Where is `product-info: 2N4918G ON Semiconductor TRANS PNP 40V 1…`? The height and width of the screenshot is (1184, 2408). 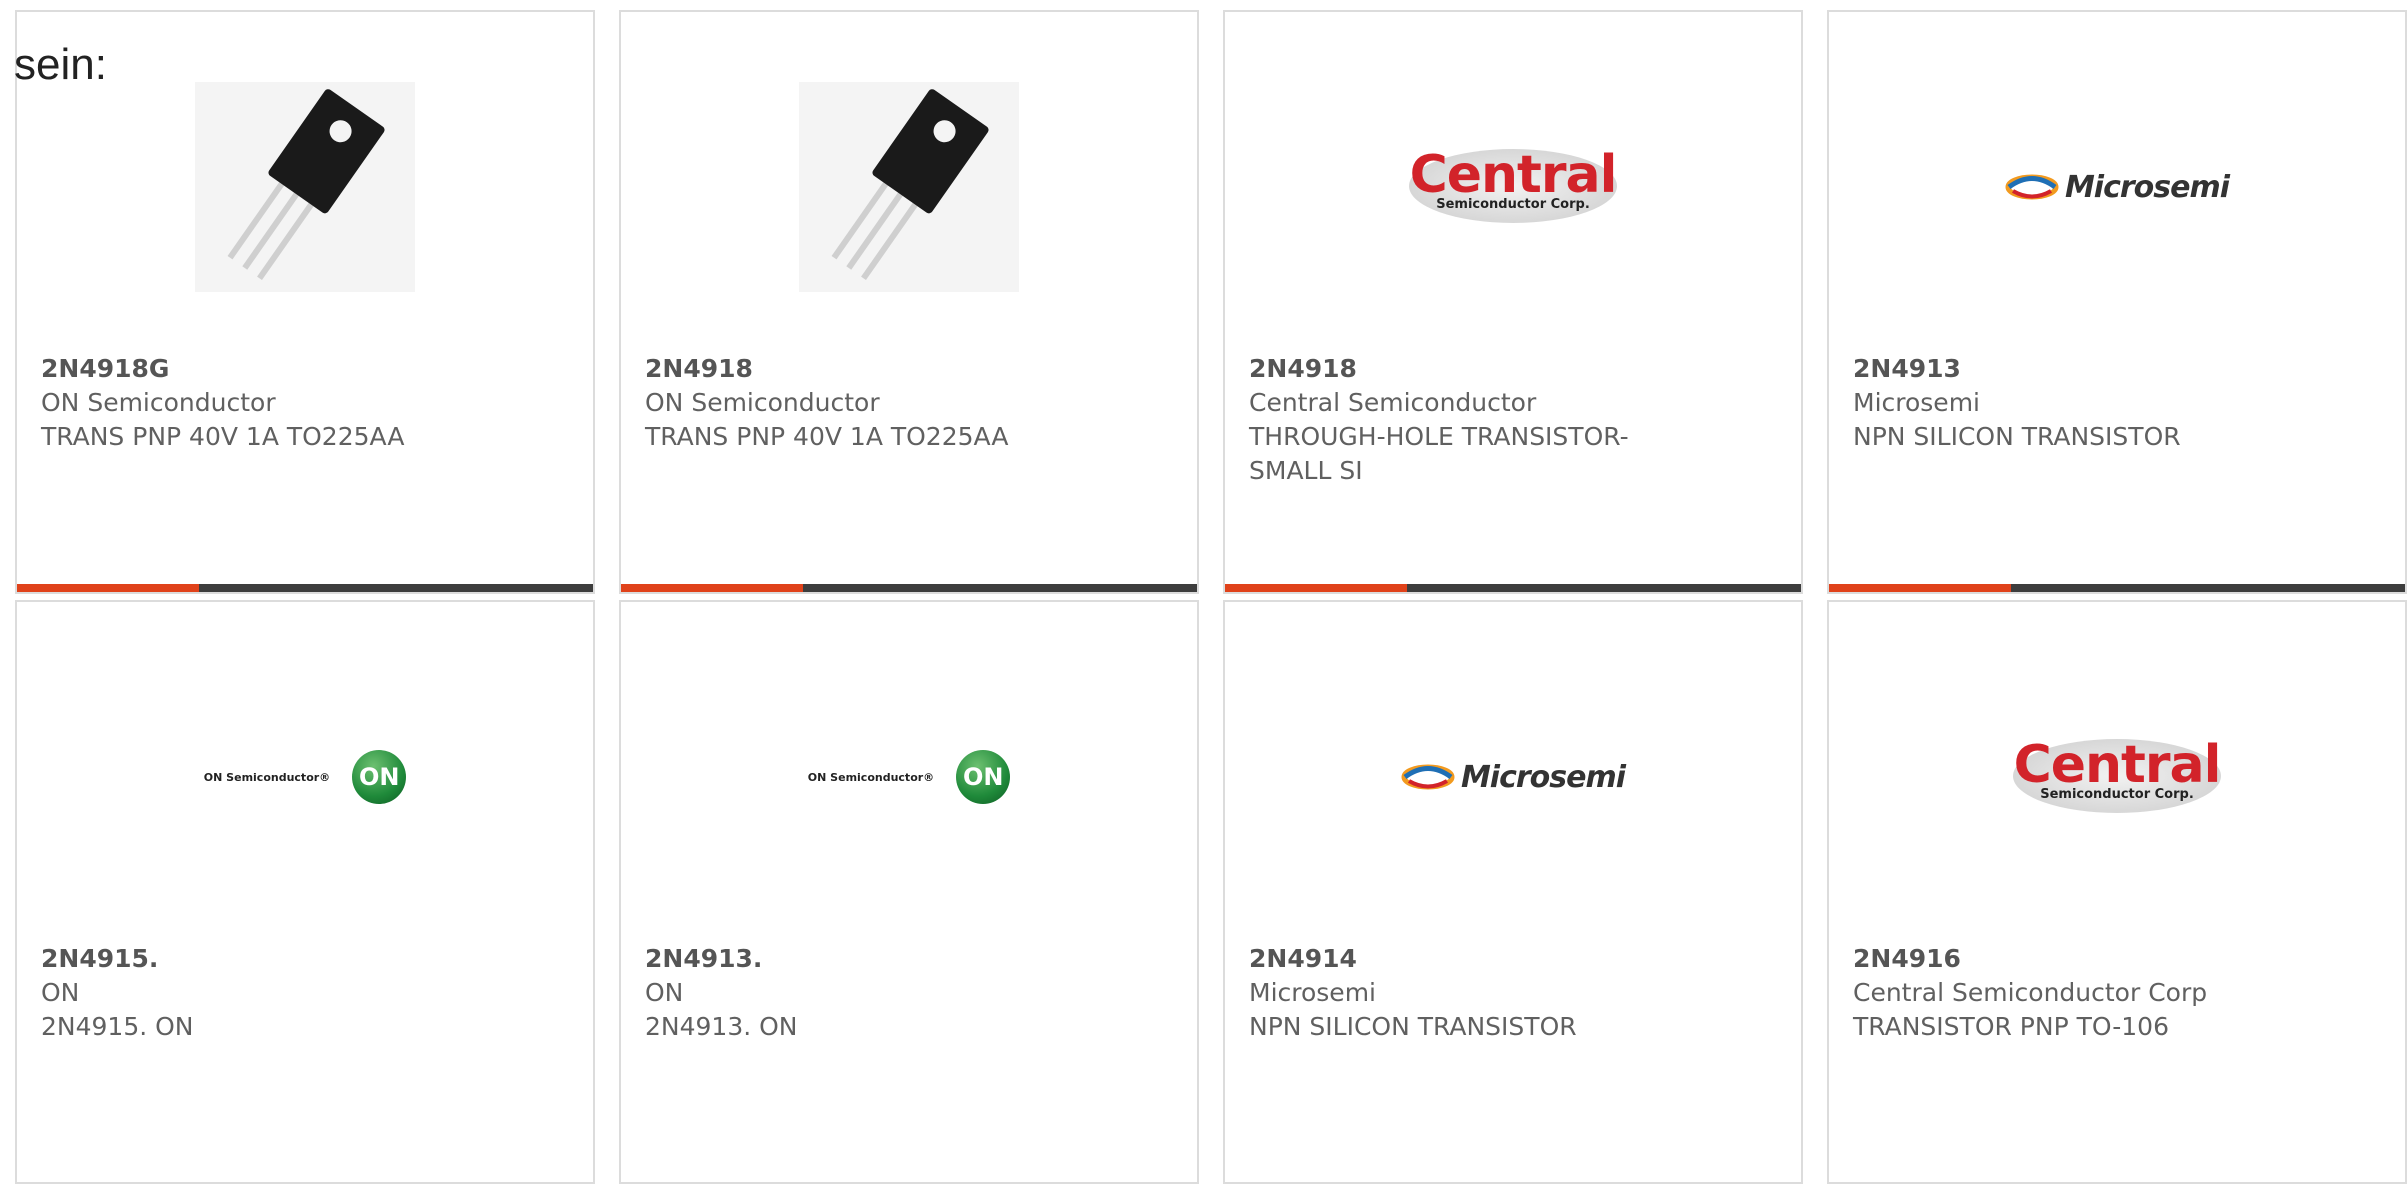
product-info: 2N4918G ON Semiconductor TRANS PNP 40V 1… is located at coordinates (251, 403).